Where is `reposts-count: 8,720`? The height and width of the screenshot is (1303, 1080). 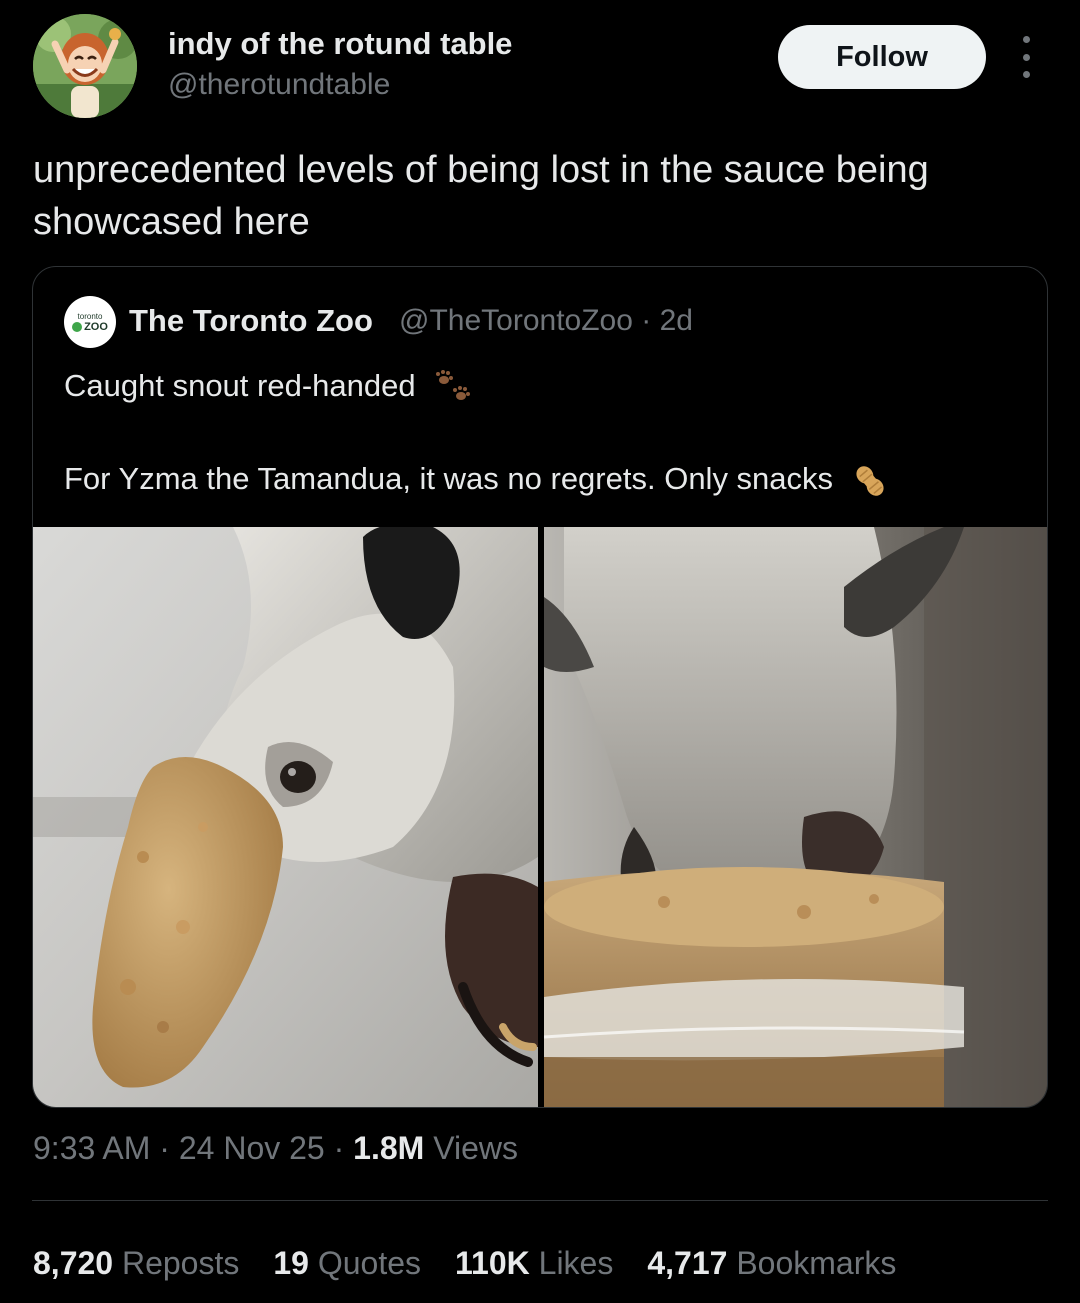 reposts-count: 8,720 is located at coordinates (73, 1263).